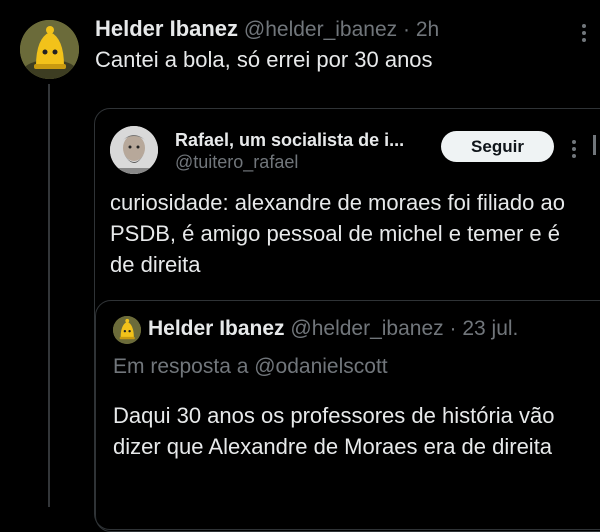 The height and width of the screenshot is (532, 600). Describe the element at coordinates (497, 146) in the screenshot. I see `follow-button: Seguir` at that location.